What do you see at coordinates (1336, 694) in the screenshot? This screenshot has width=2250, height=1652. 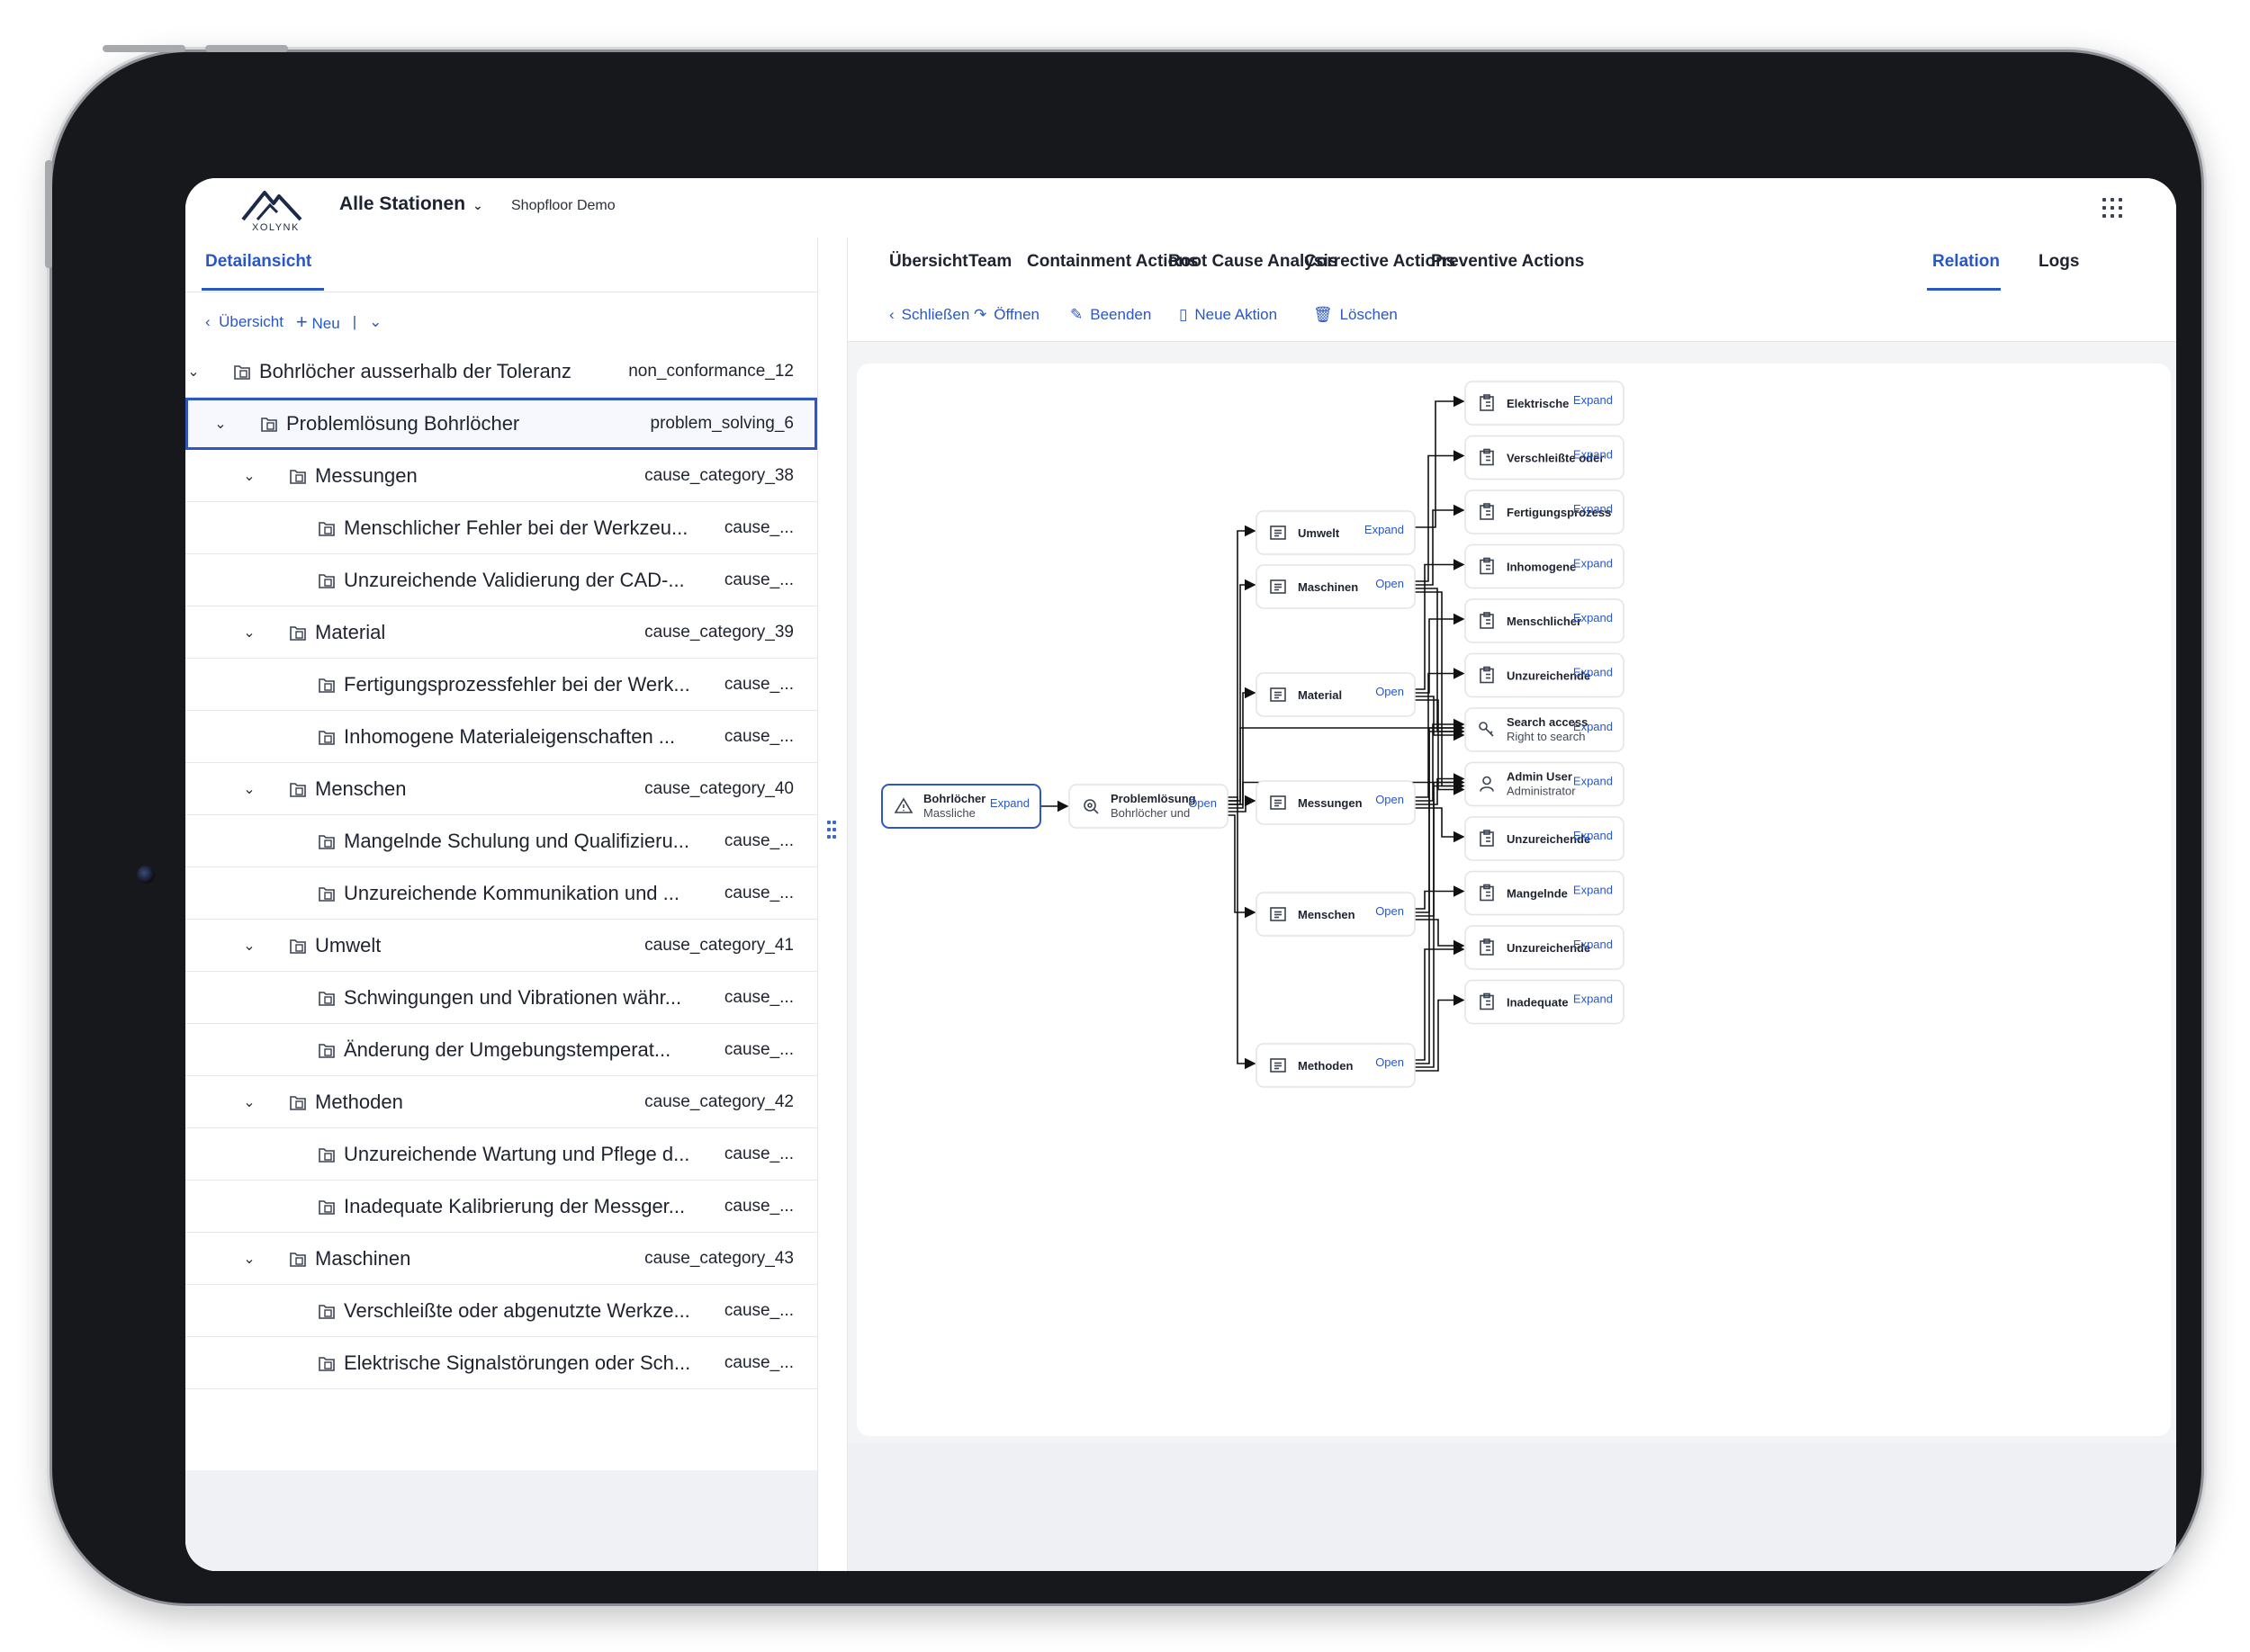 I see `graph-node-c_material: Material Open` at bounding box center [1336, 694].